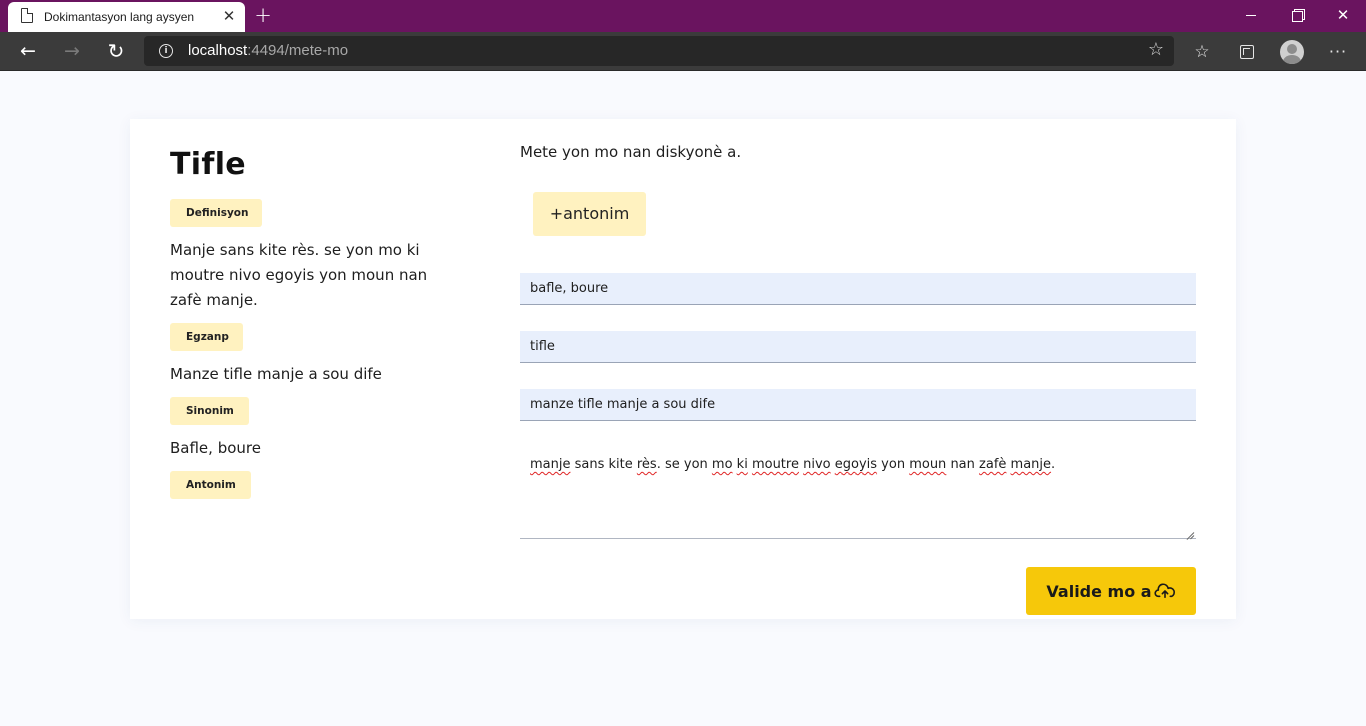 This screenshot has height=726, width=1366. What do you see at coordinates (27, 15) in the screenshot?
I see `page-icon` at bounding box center [27, 15].